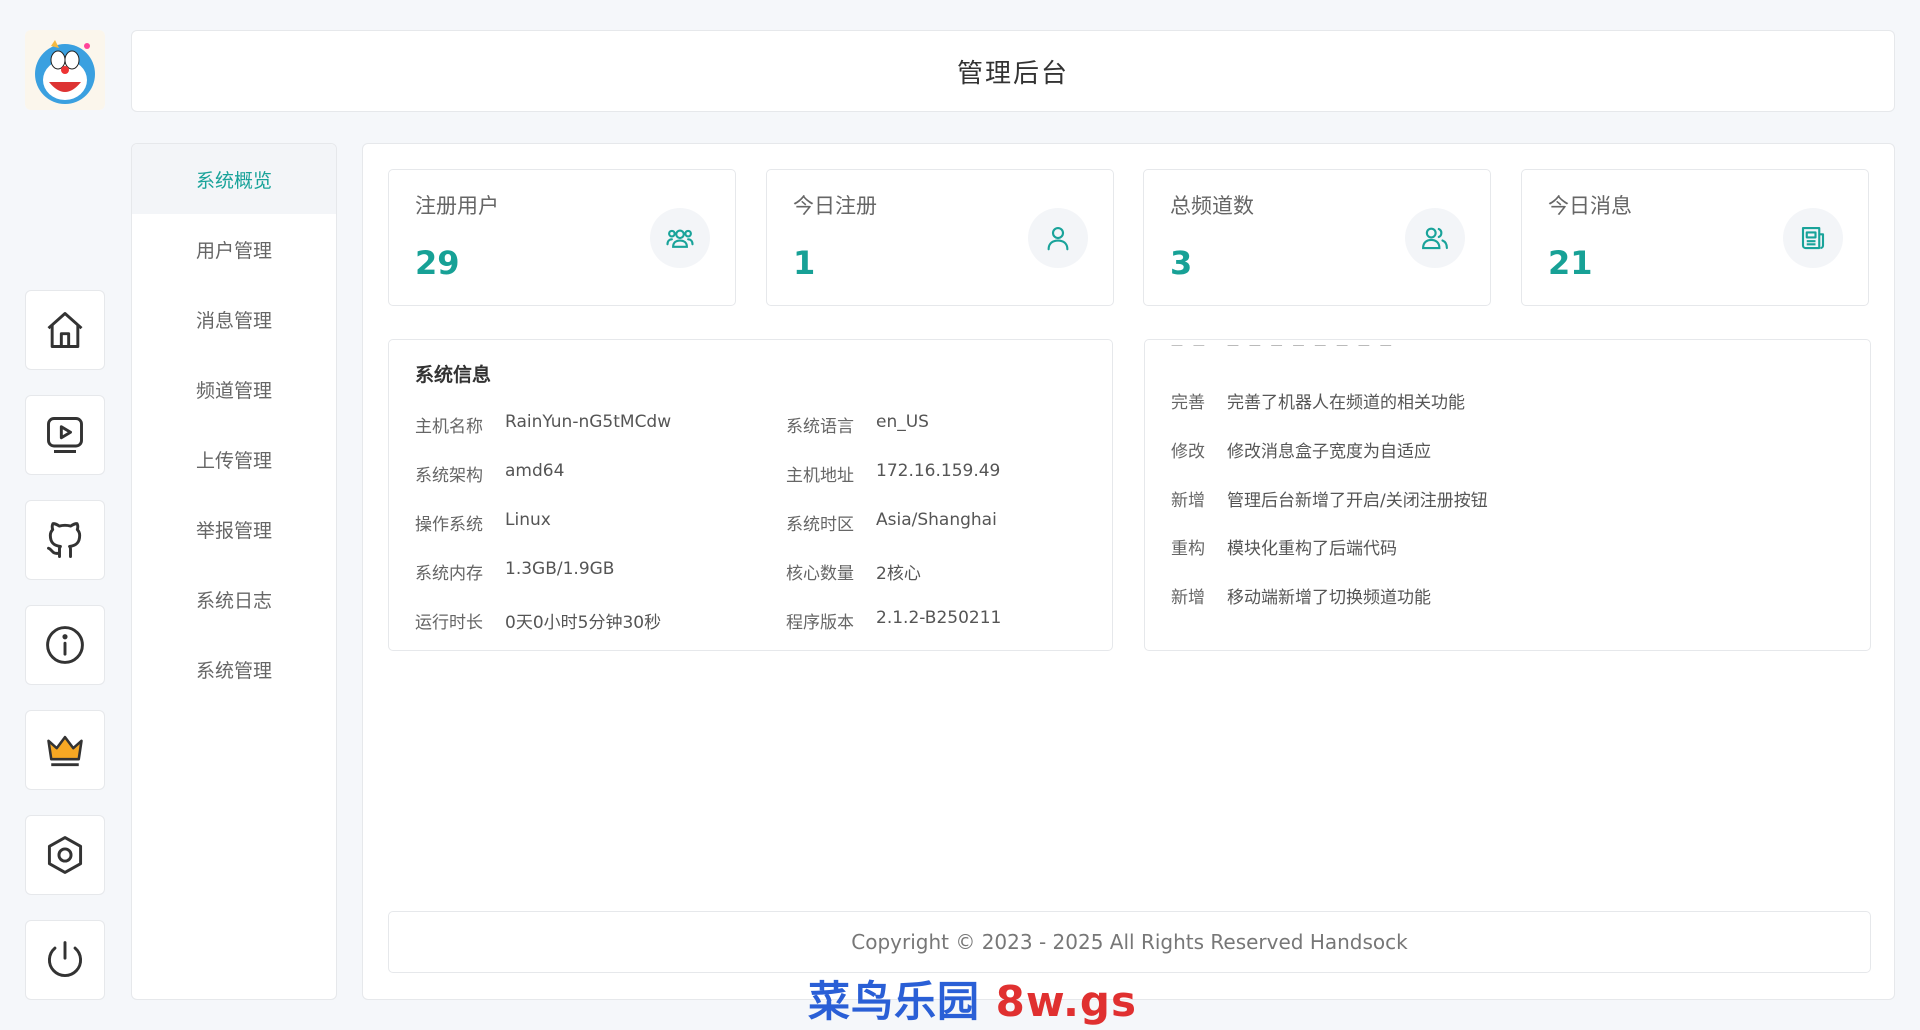 The width and height of the screenshot is (1920, 1030). What do you see at coordinates (938, 471) in the screenshot?
I see `info-value: 172.16.159.49` at bounding box center [938, 471].